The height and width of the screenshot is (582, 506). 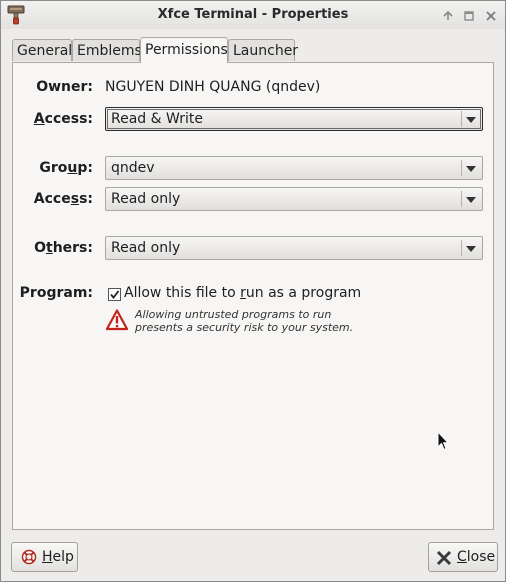 I want to click on window-title: Xfce Terminal - Properties, so click(x=253, y=14).